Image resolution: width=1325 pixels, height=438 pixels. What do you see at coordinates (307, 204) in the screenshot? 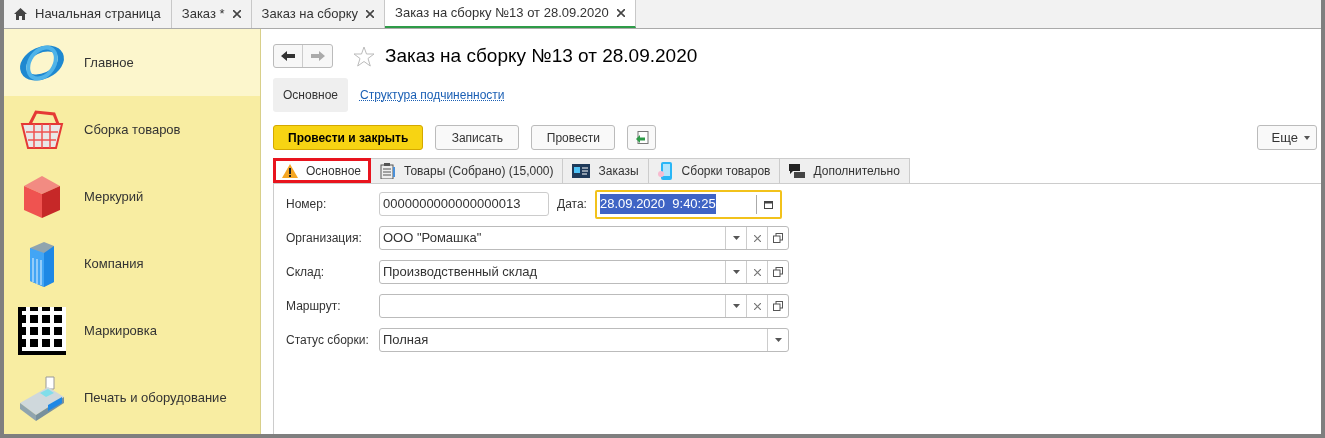
I see `field-label: Номер:` at bounding box center [307, 204].